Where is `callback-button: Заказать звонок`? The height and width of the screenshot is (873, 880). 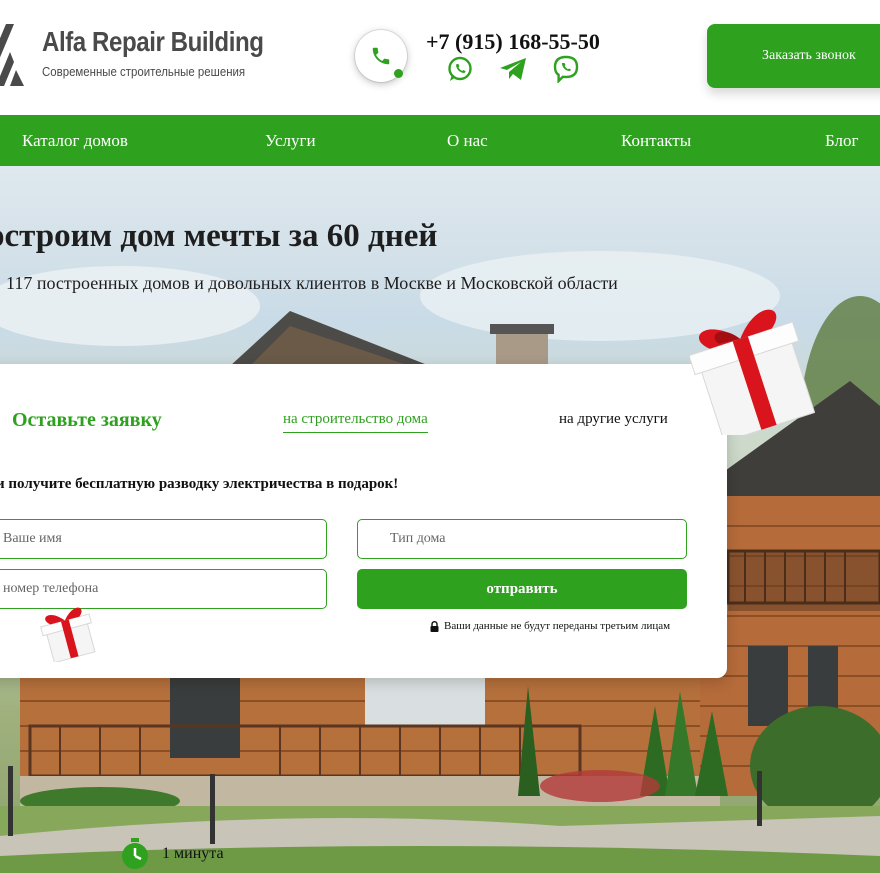
callback-button: Заказать звонок is located at coordinates (793, 56).